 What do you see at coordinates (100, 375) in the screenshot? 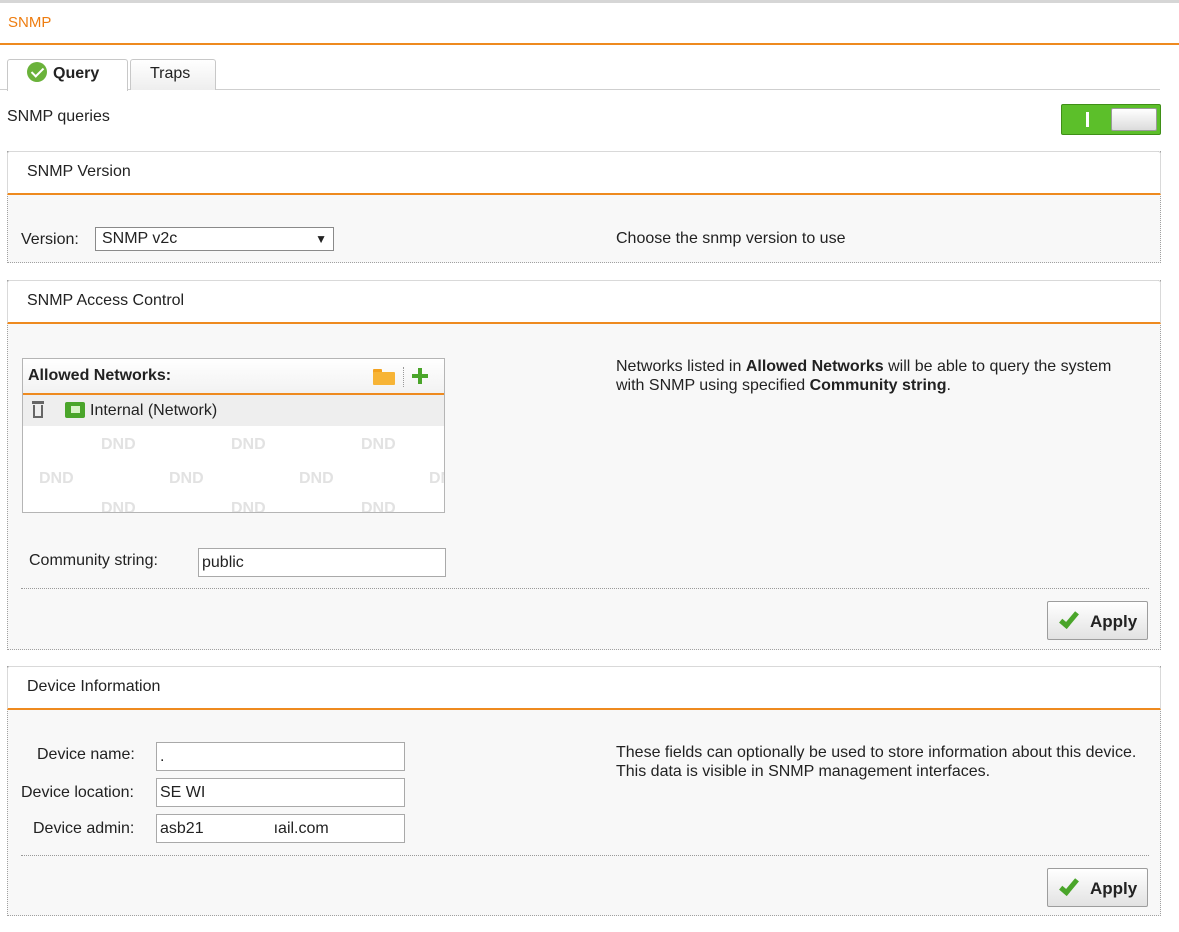
I see `allowed-networks-title: Allowed Networks:` at bounding box center [100, 375].